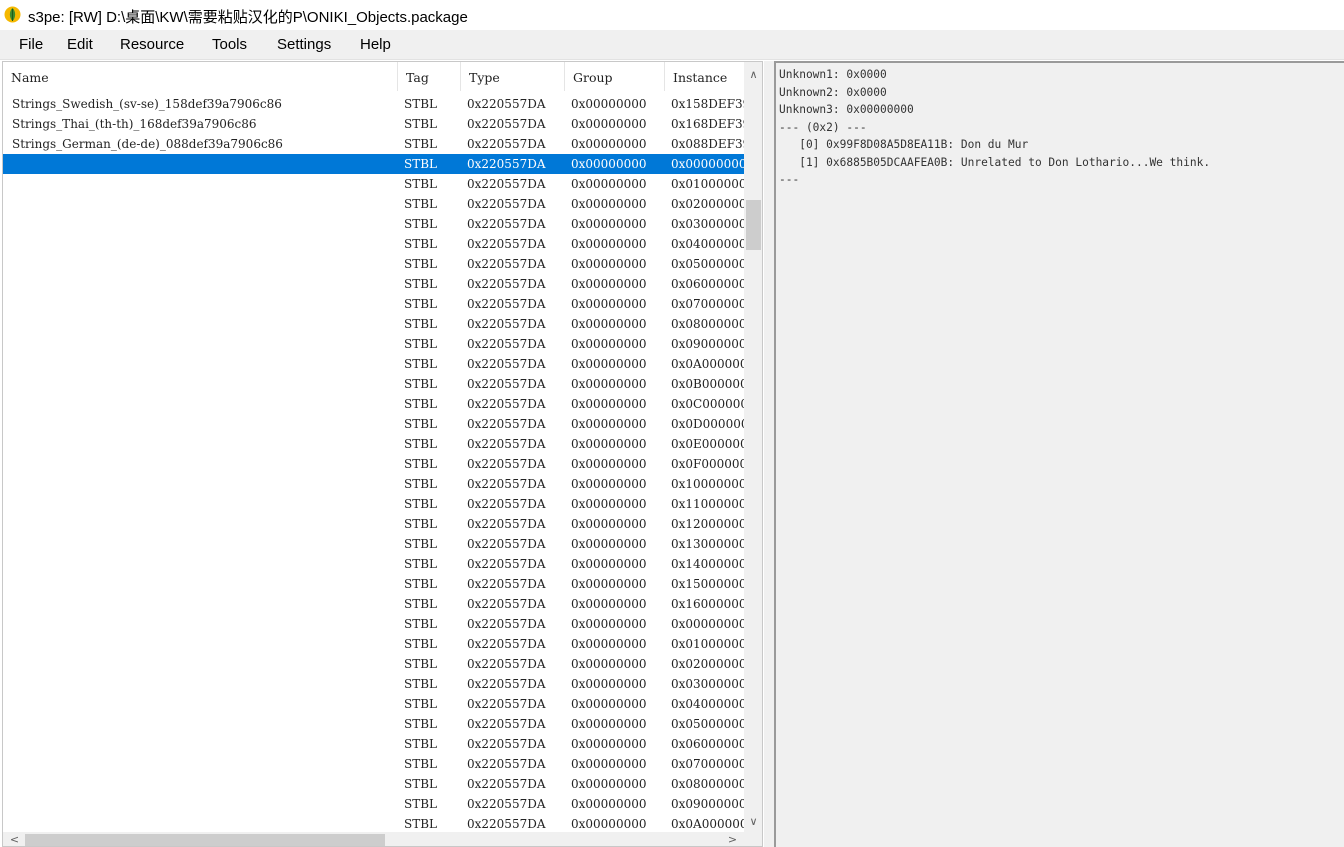  Describe the element at coordinates (373, 384) in the screenshot. I see `table-row: STBL 0x220557DA 0x00000000 0x0B000000` at that location.